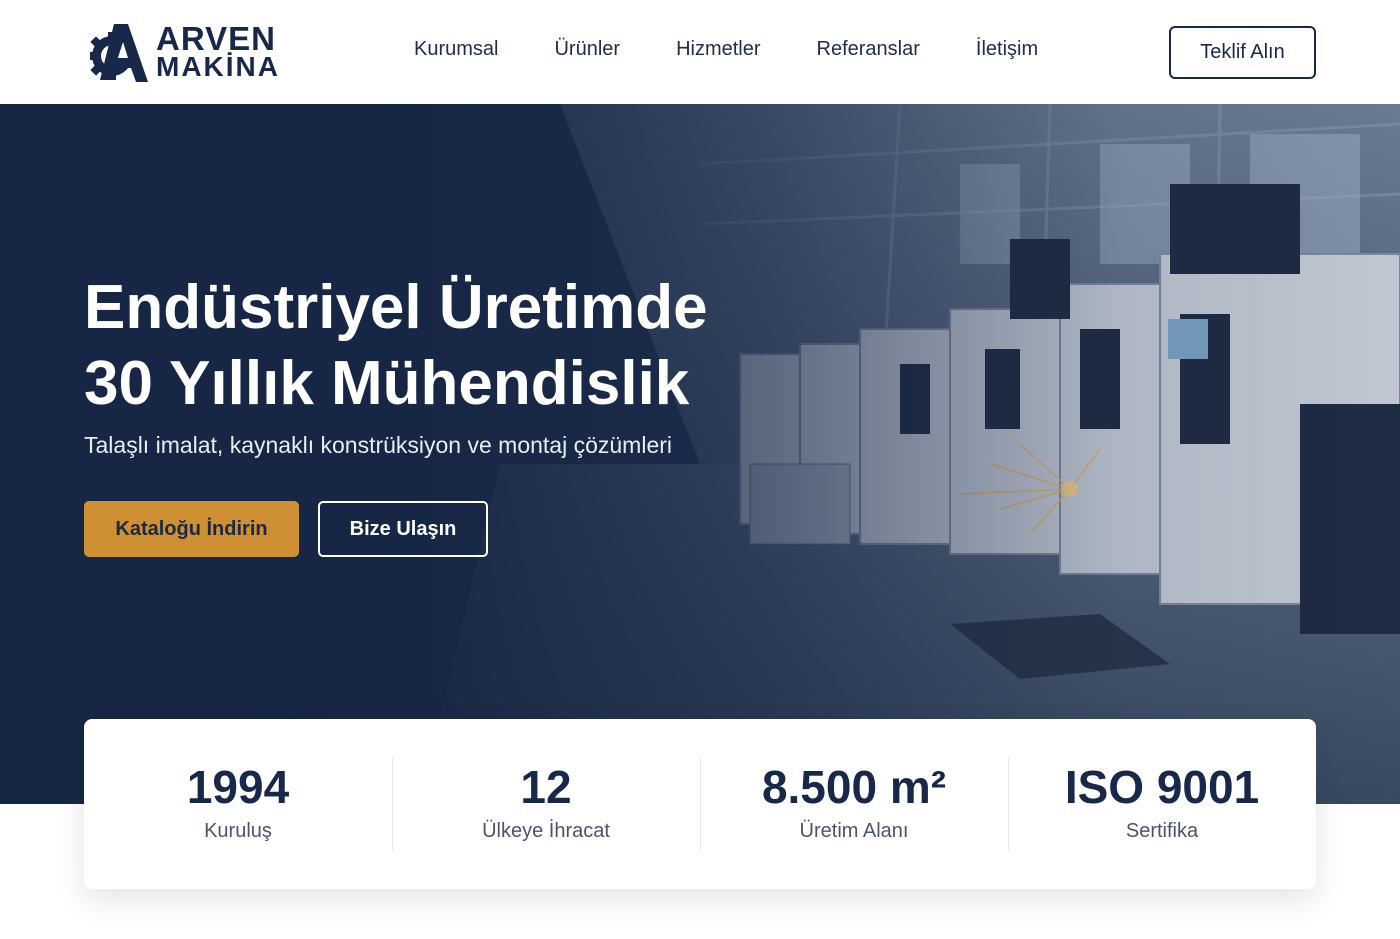 This screenshot has height=939, width=1400. Describe the element at coordinates (119, 53) in the screenshot. I see `gear-a-logo-icon` at that location.